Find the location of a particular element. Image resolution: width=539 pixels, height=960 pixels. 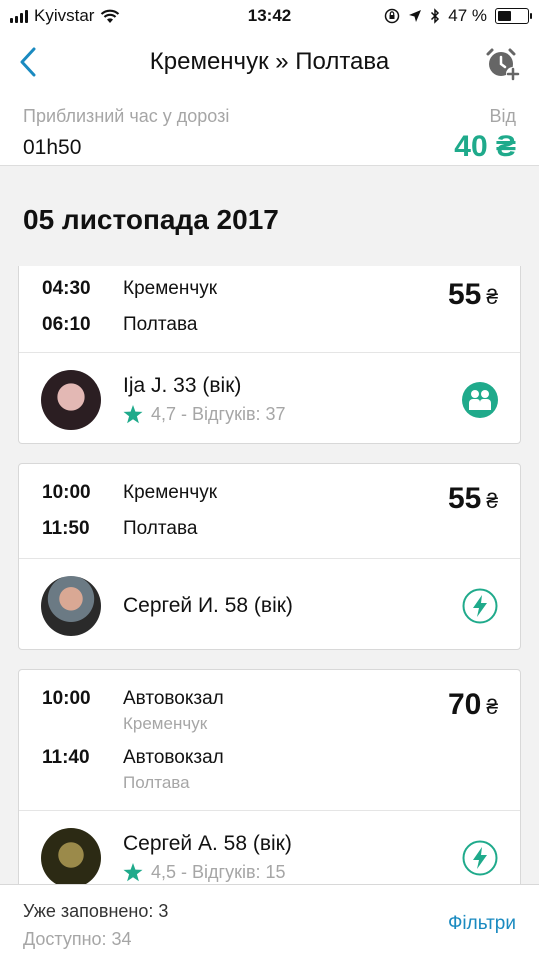

orientation-lock-icon is located at coordinates (392, 16).